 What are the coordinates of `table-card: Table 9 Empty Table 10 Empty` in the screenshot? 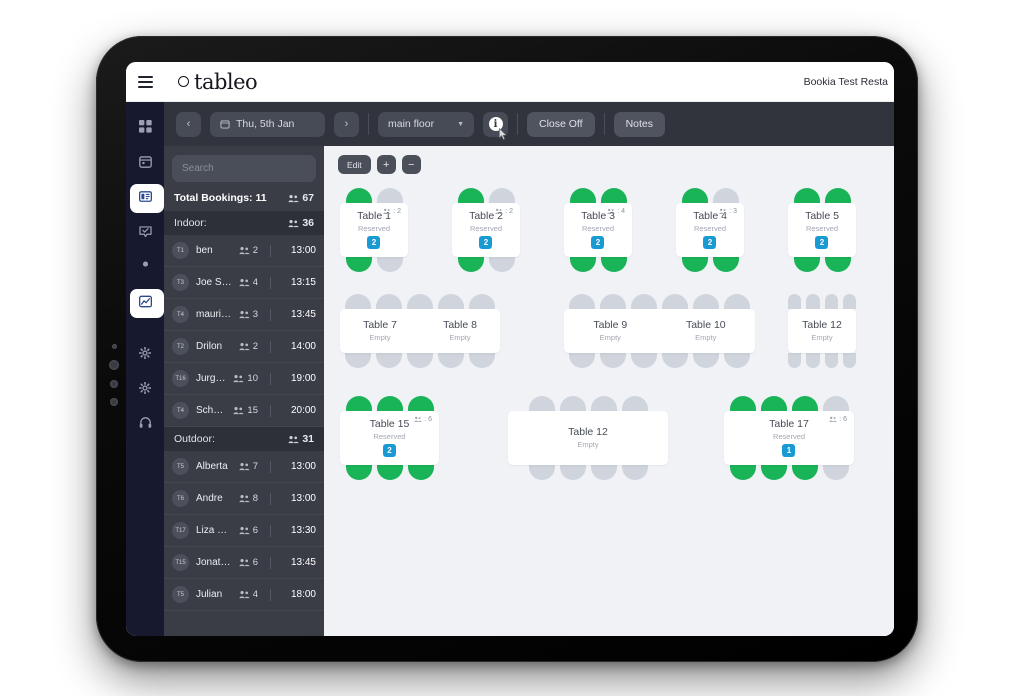 It's located at (659, 331).